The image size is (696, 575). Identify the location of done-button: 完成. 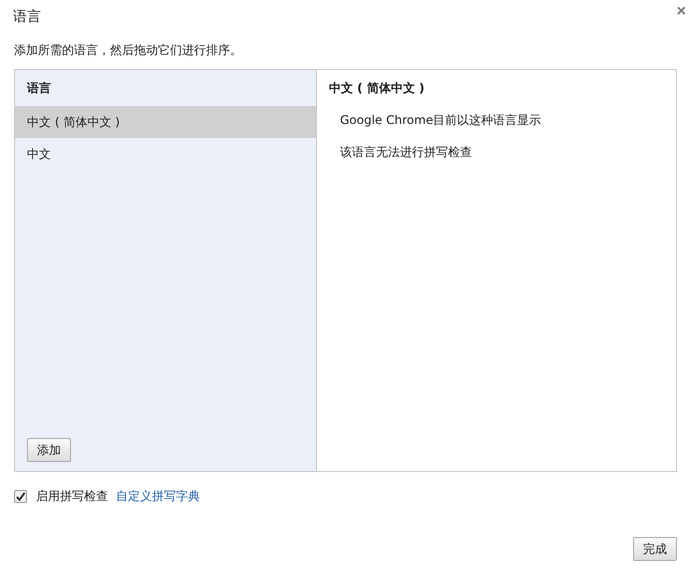
(655, 549).